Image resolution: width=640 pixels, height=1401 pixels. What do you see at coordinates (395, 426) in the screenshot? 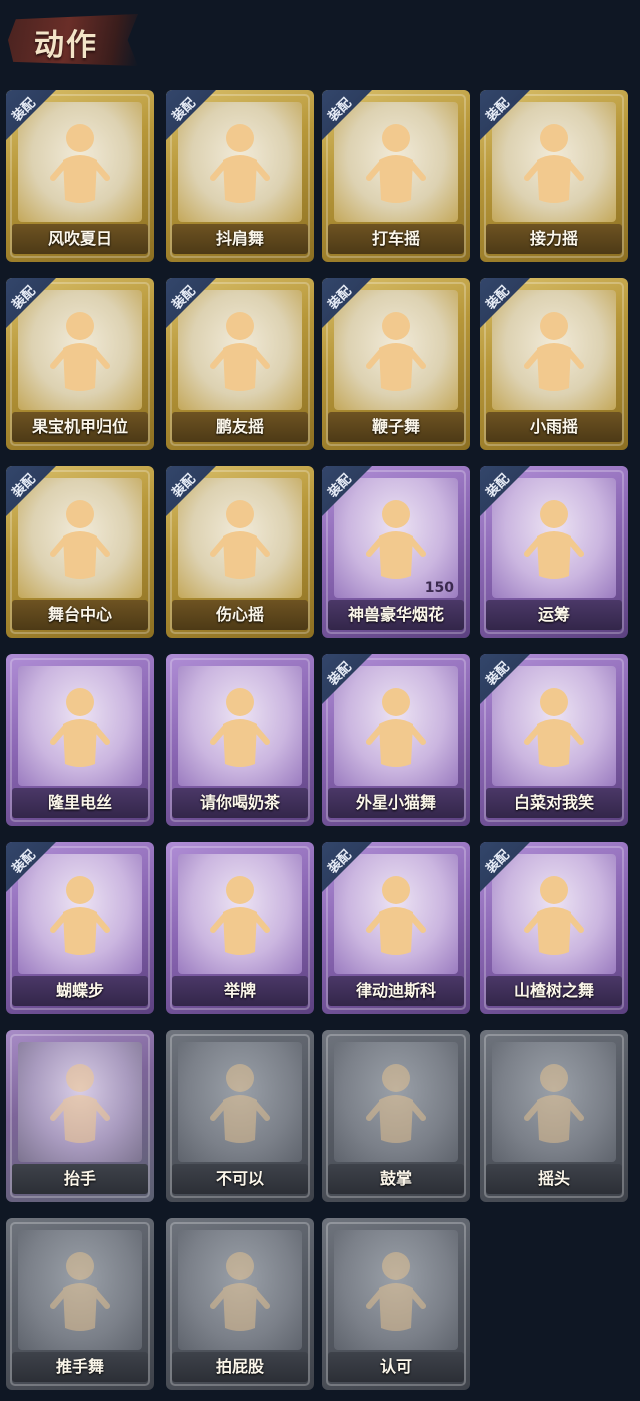
I see `card-label: 鞭子舞` at bounding box center [395, 426].